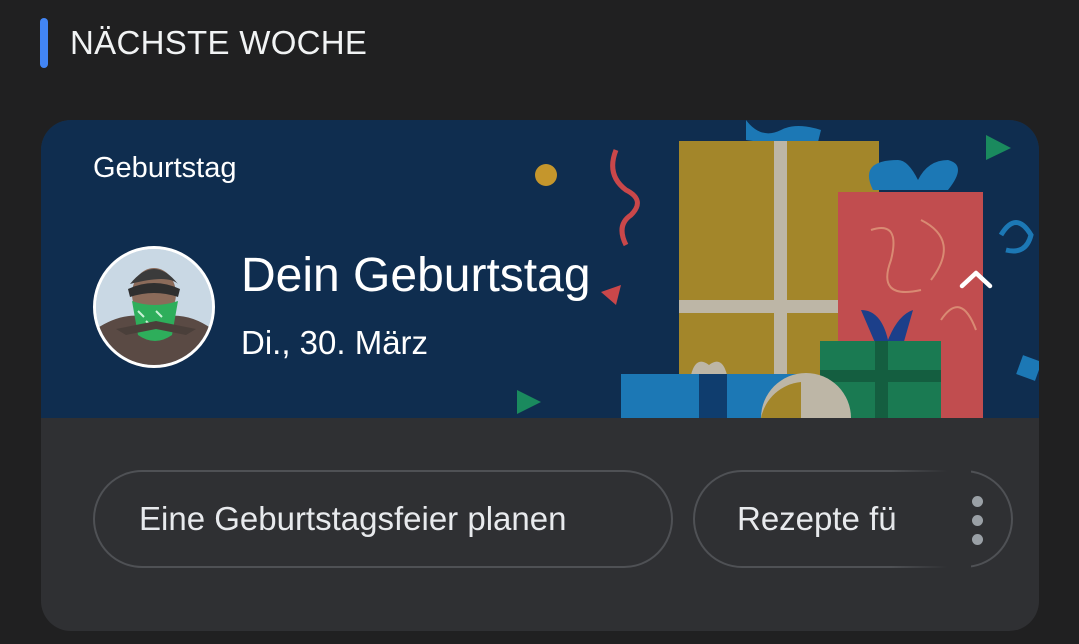 Image resolution: width=1079 pixels, height=644 pixels. Describe the element at coordinates (335, 342) in the screenshot. I see `event-date: Di., 30. März` at that location.